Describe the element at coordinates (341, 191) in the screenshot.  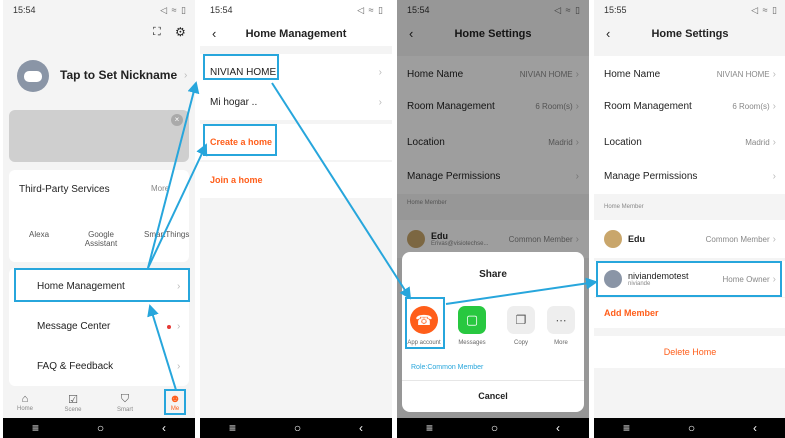
I see `arrow-home-to-share` at that location.